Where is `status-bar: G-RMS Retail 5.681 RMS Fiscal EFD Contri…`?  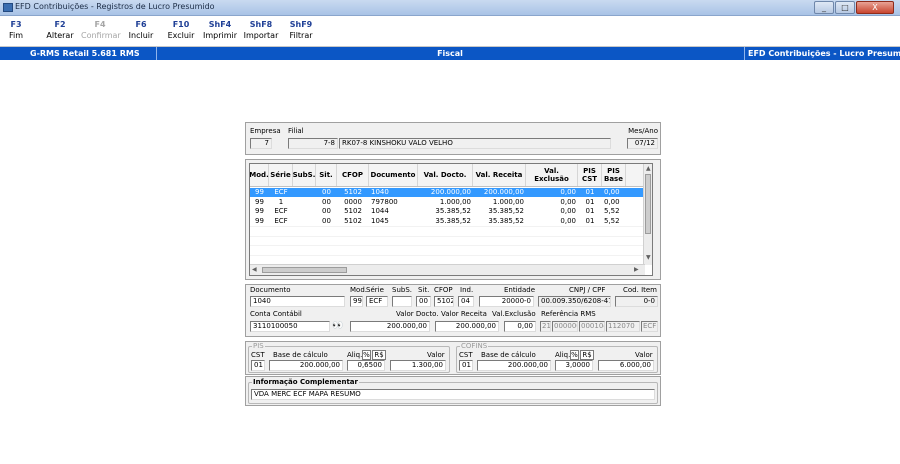 status-bar: G-RMS Retail 5.681 RMS Fiscal EFD Contri… is located at coordinates (450, 53).